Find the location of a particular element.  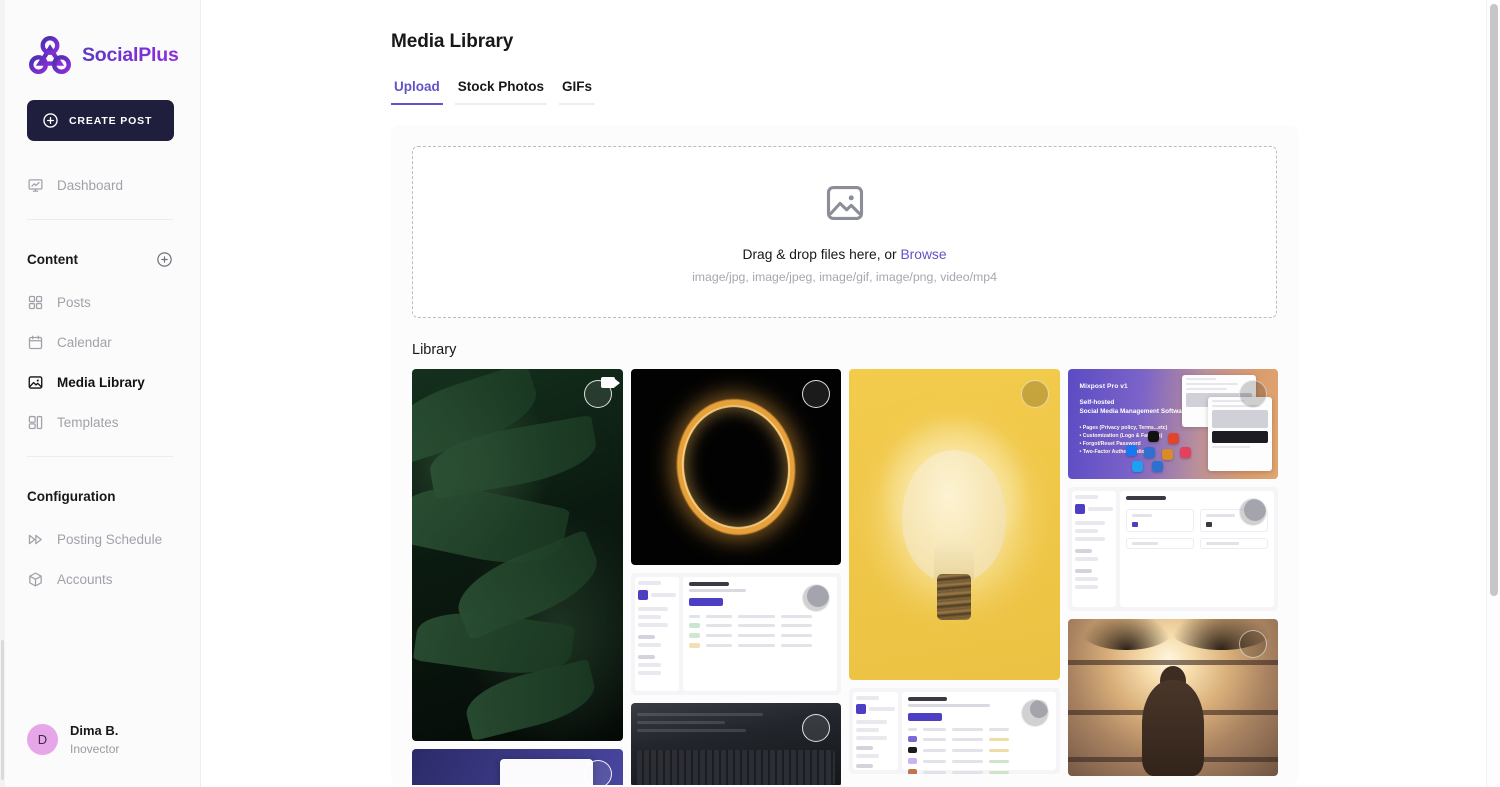

nav-content: Posts Calendar Media Library Templates is located at coordinates (100, 362).